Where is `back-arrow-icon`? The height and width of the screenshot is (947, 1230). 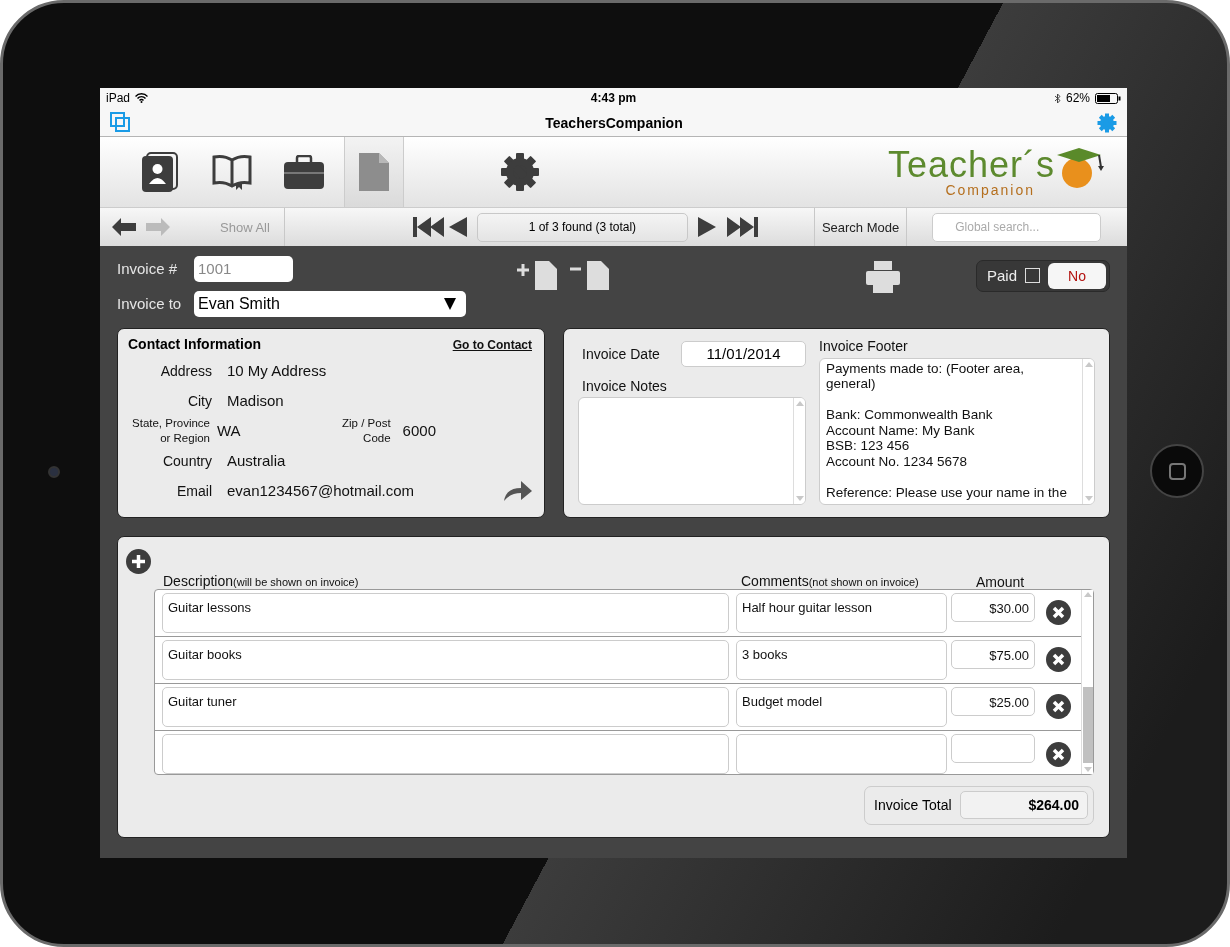 back-arrow-icon is located at coordinates (124, 227).